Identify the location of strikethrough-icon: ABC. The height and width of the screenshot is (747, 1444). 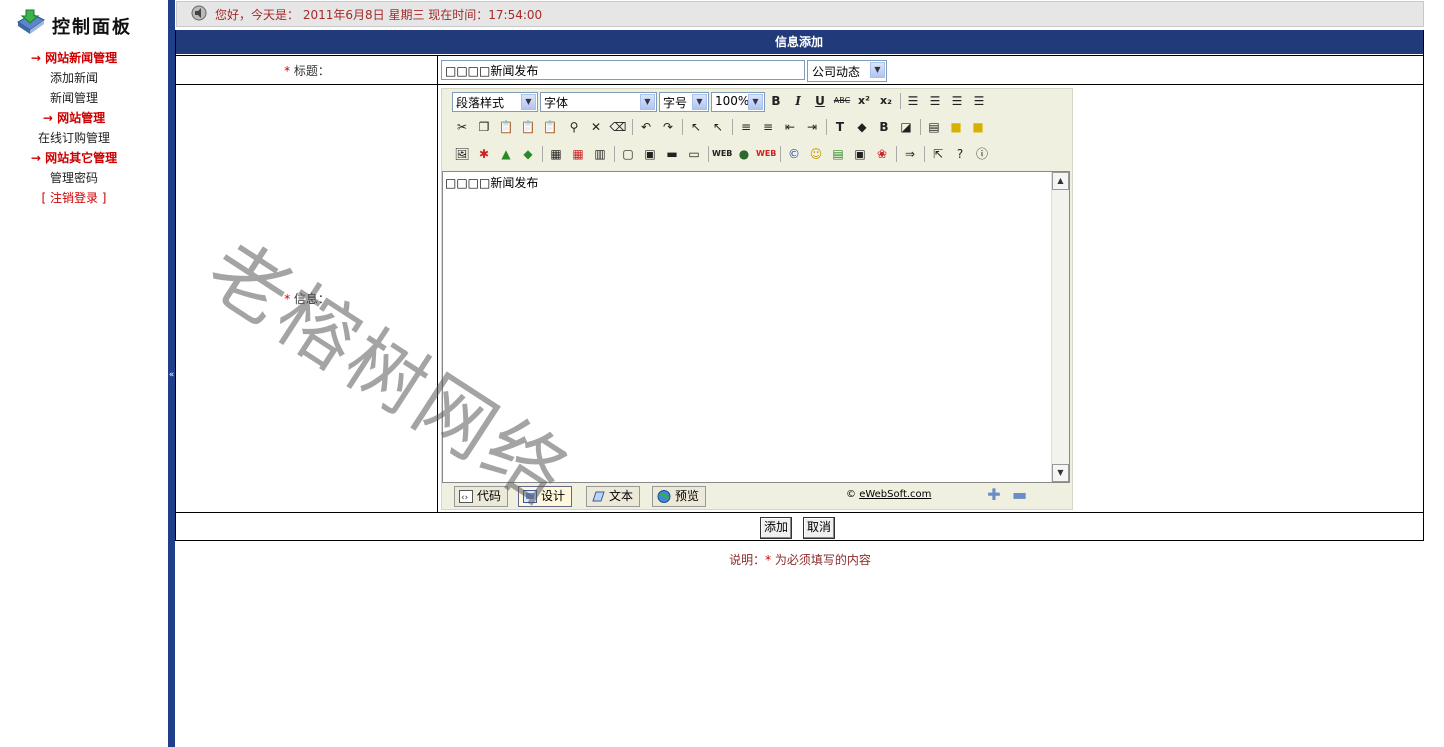
(842, 101).